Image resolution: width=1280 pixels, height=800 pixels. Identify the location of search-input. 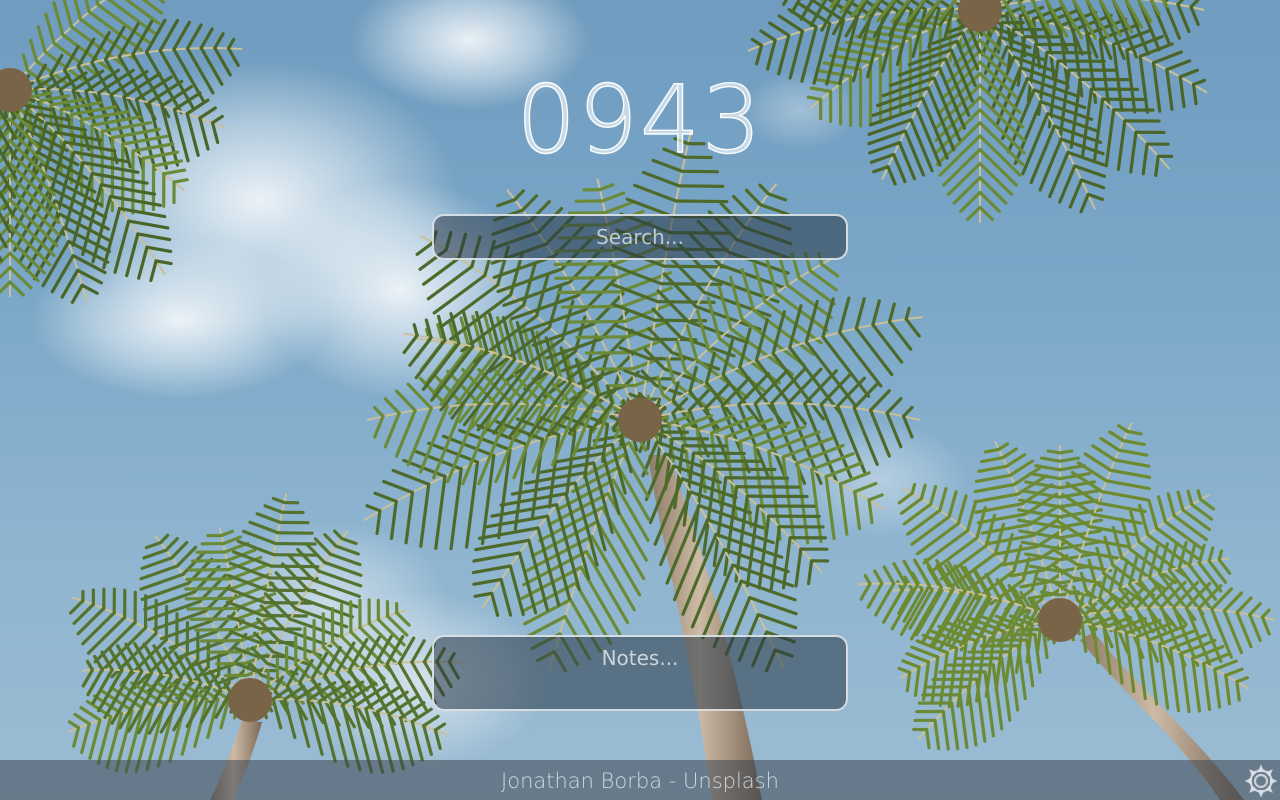
(640, 237).